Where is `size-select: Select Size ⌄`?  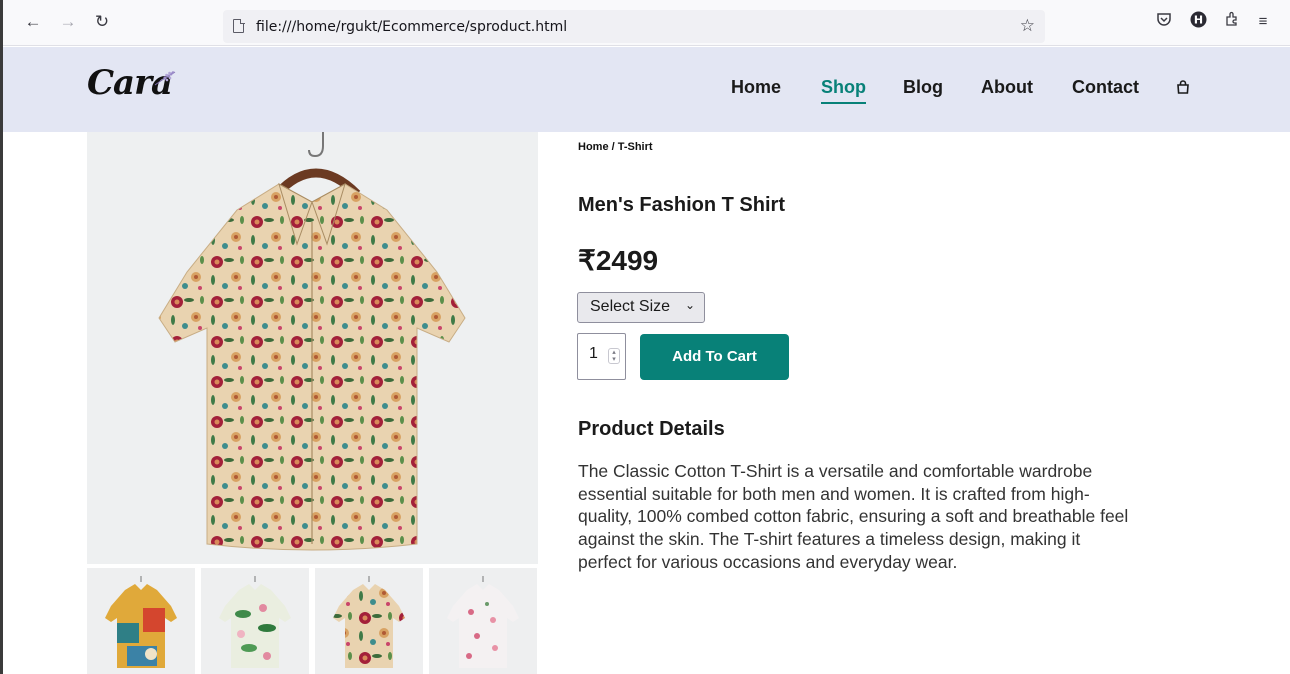 size-select: Select Size ⌄ is located at coordinates (641, 307).